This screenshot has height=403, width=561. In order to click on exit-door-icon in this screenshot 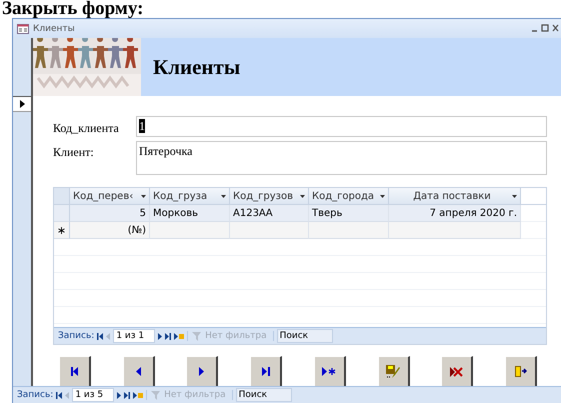, I will do `click(520, 371)`.